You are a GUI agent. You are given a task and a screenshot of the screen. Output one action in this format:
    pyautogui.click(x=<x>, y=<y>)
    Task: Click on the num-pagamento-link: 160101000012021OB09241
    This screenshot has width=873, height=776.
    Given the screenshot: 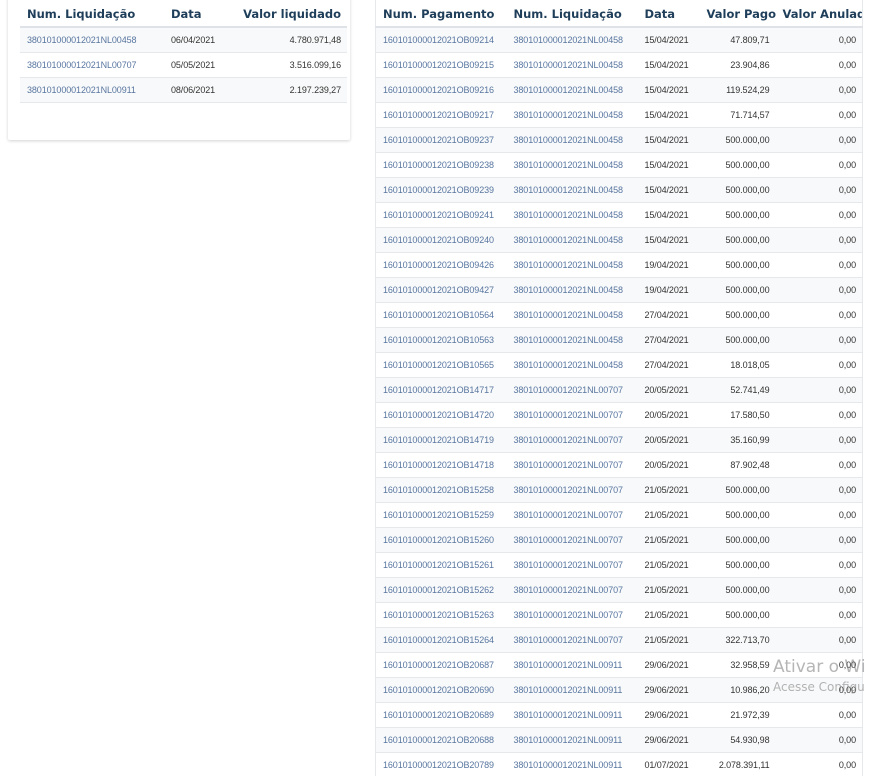 What is the action you would take?
    pyautogui.click(x=441, y=215)
    